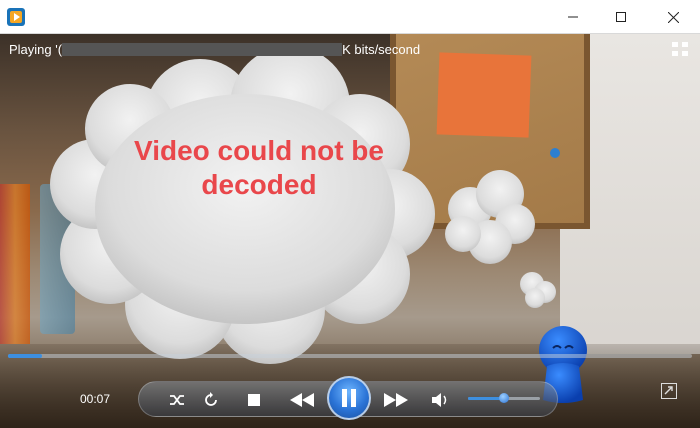 This screenshot has height=428, width=700. I want to click on title-bar, so click(350, 17).